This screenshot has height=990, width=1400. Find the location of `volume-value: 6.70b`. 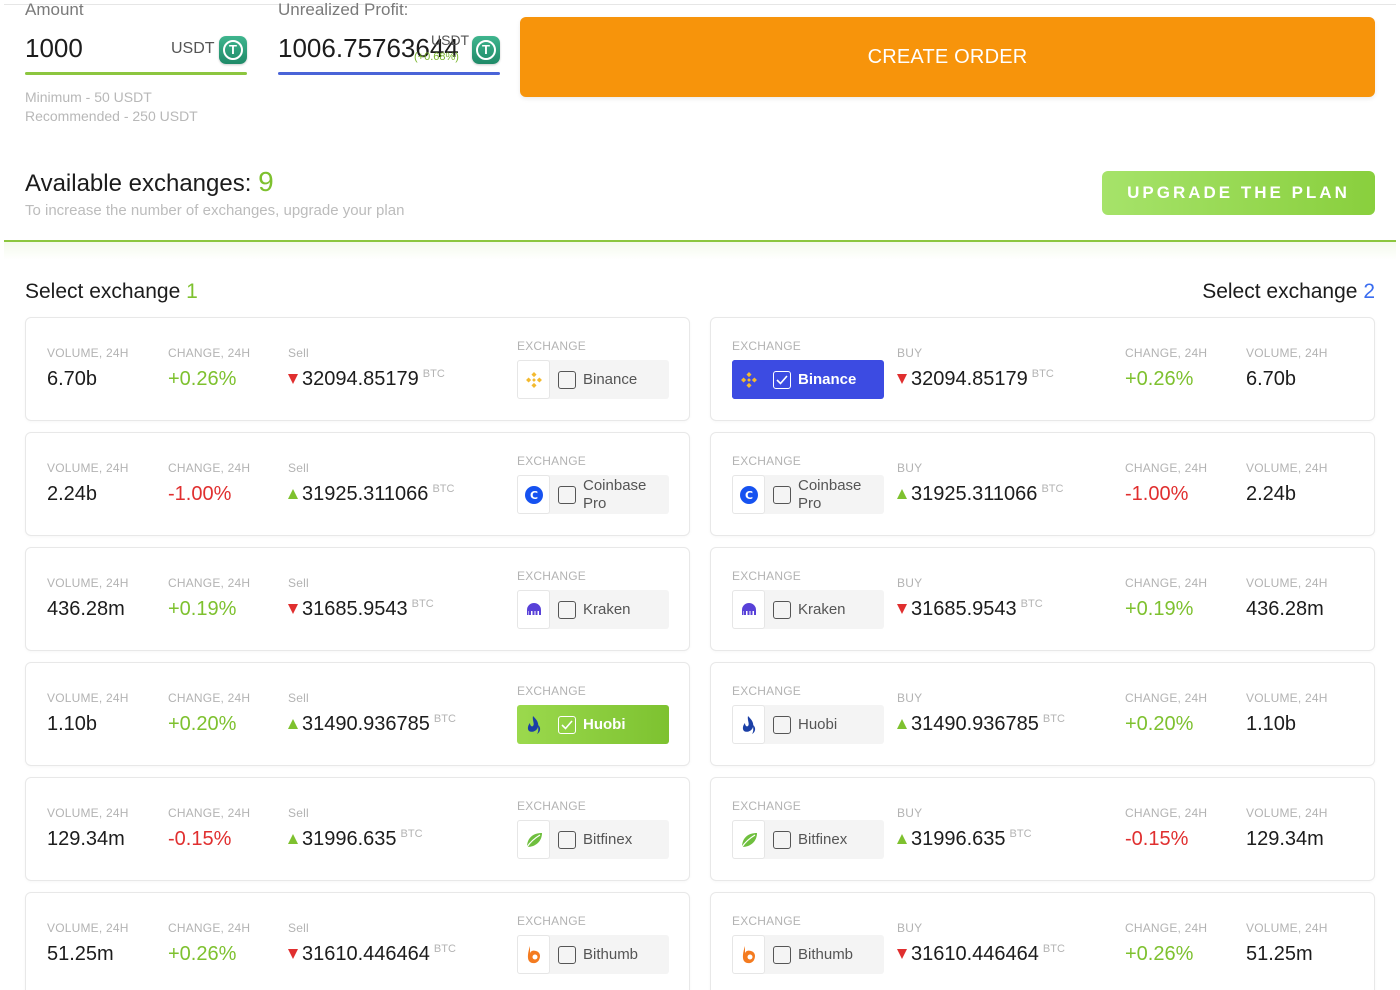

volume-value: 6.70b is located at coordinates (1271, 379).